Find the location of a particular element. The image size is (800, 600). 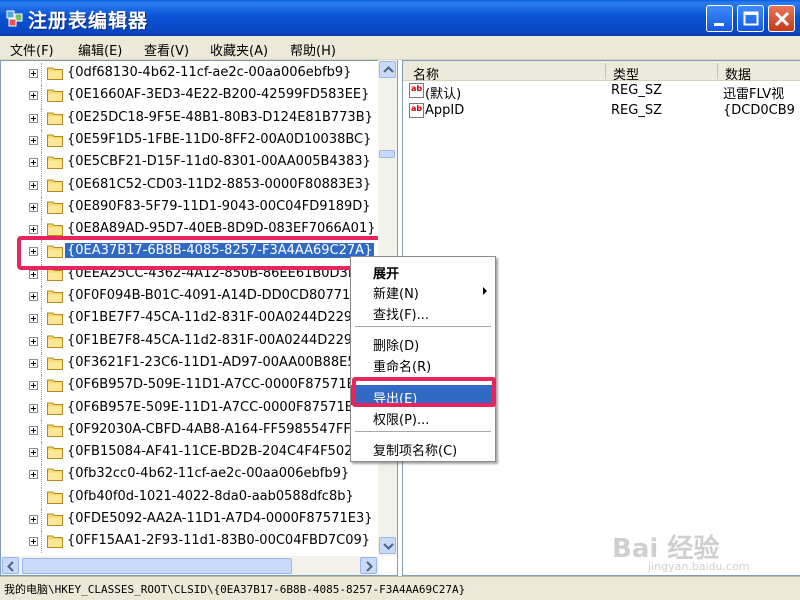

value-data: {DCD0CB9 is located at coordinates (759, 110).